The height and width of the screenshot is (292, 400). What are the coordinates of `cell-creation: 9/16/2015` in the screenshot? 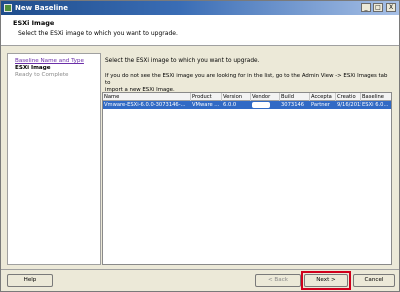 It's located at (349, 105).